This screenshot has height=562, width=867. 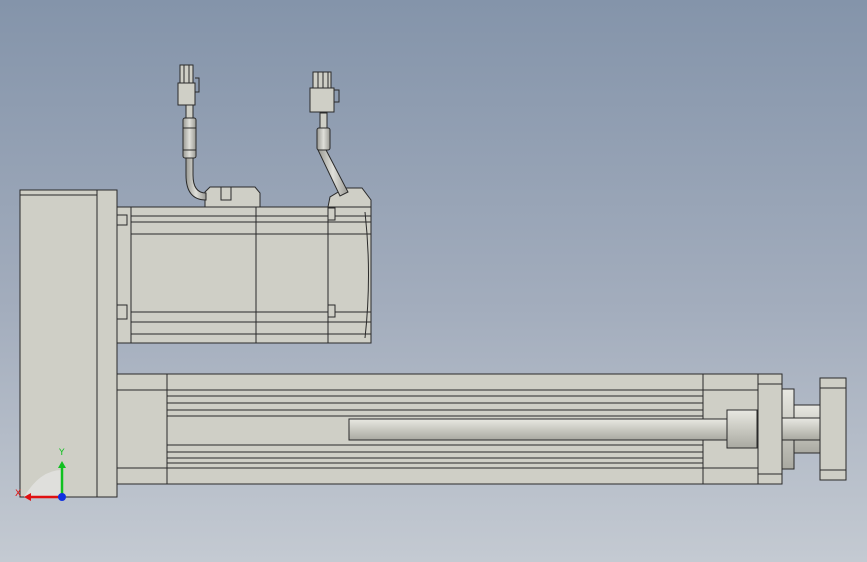 I want to click on mounting-plate, so click(x=68, y=343).